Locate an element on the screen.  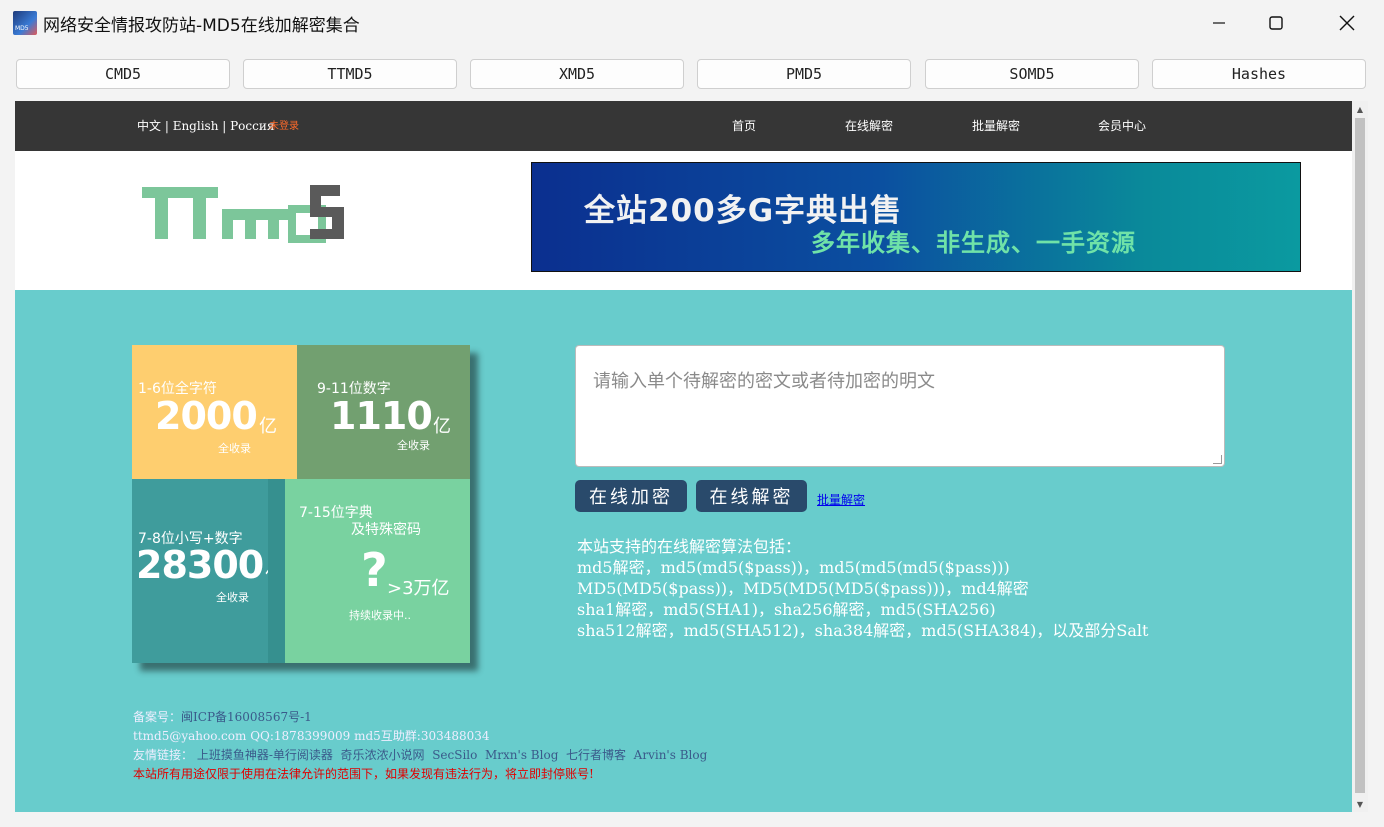
ad-banner: 全站200多G字典出售 多年收集、非生成、一手资源 is located at coordinates (916, 217).